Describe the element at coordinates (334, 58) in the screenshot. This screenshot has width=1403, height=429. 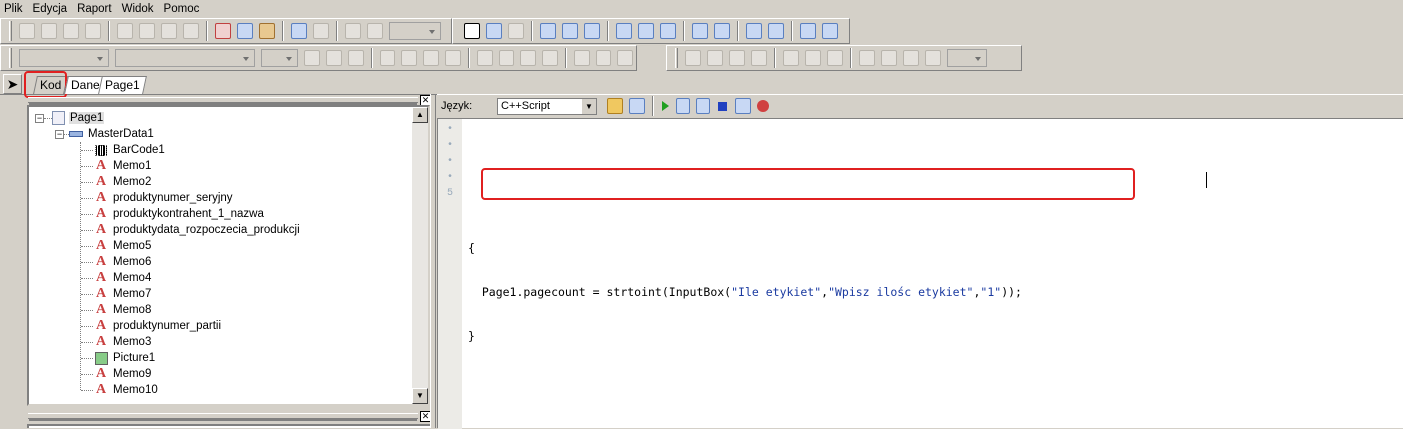
I see `italic-icon` at that location.